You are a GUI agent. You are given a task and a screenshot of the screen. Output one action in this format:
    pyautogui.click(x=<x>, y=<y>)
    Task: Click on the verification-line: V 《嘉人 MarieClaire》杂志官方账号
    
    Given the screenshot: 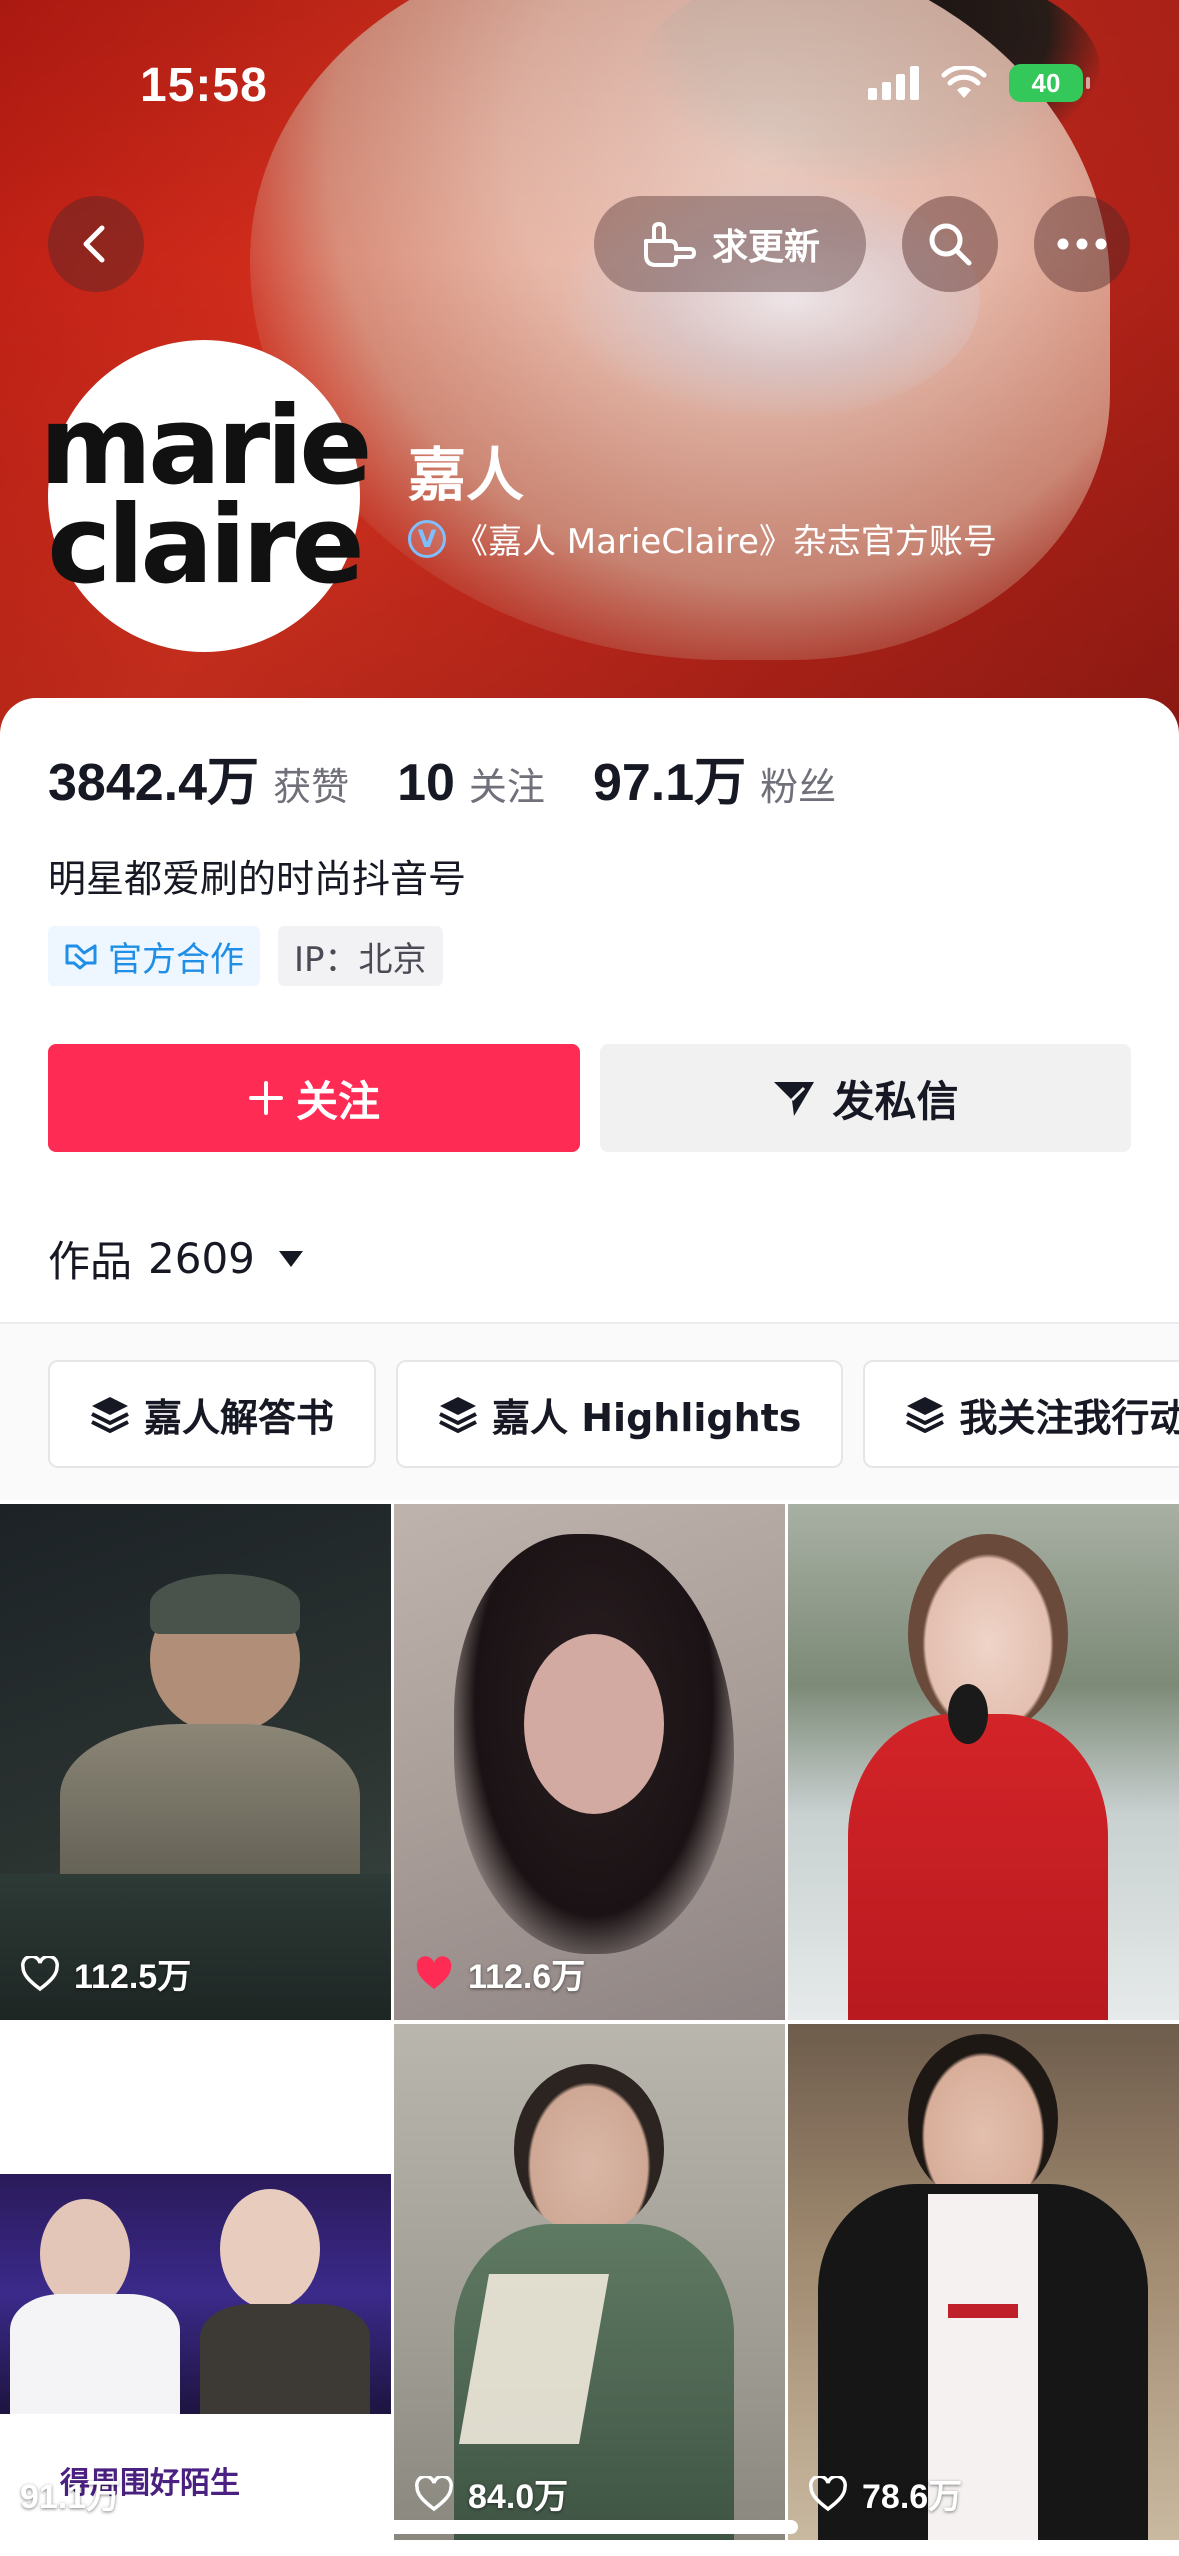 What is the action you would take?
    pyautogui.click(x=702, y=538)
    